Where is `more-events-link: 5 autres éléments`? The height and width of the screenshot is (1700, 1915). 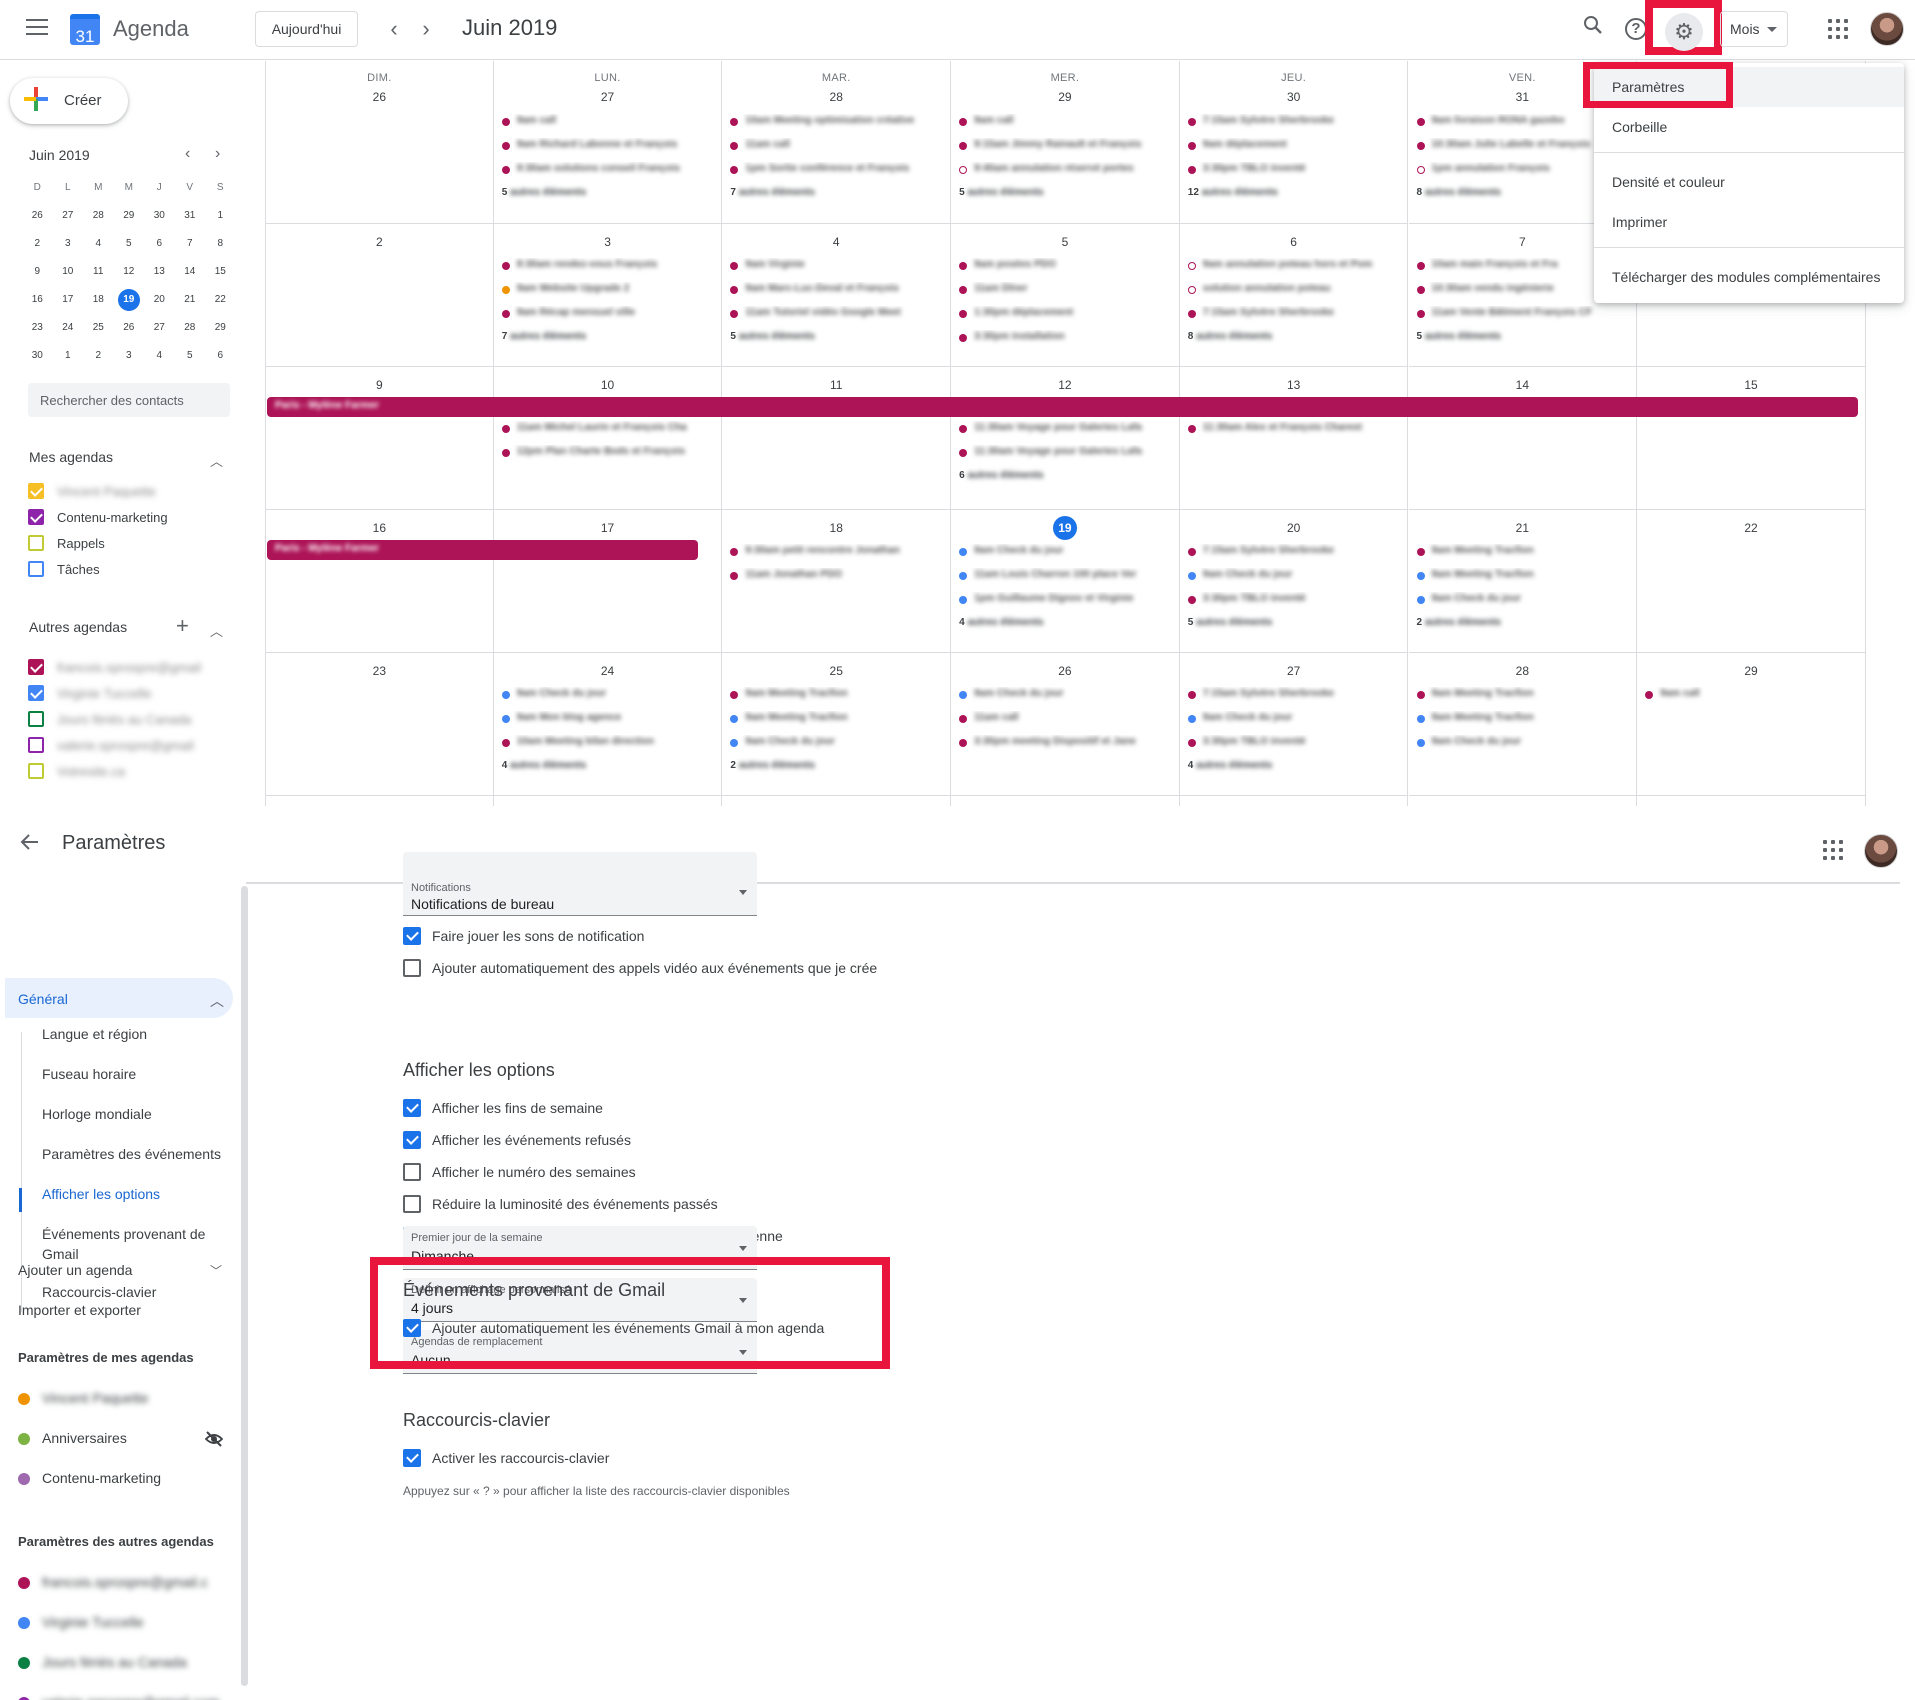 more-events-link: 5 autres éléments is located at coordinates (1230, 622).